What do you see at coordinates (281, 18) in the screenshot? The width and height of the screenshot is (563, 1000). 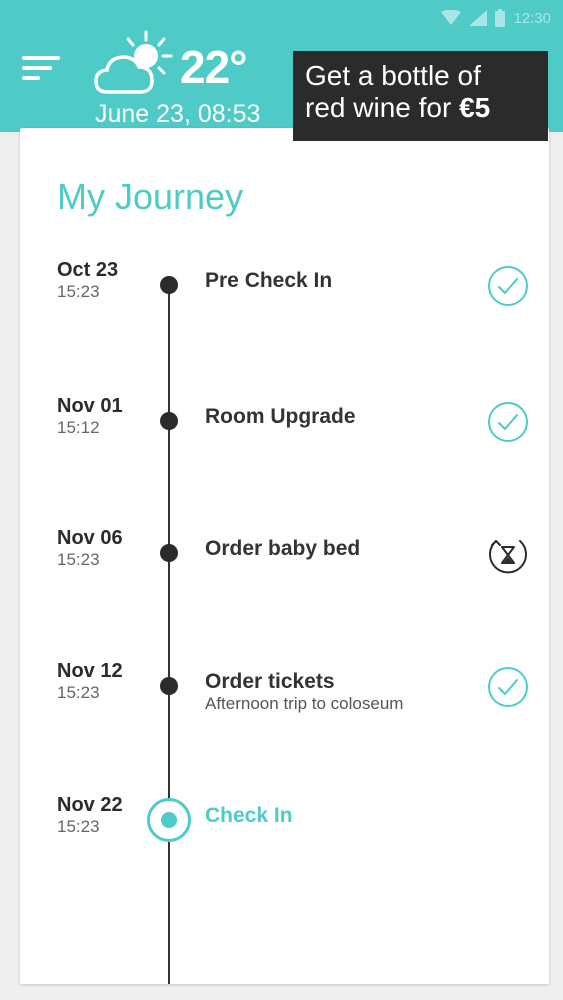 I see `status-bar: 12:30` at bounding box center [281, 18].